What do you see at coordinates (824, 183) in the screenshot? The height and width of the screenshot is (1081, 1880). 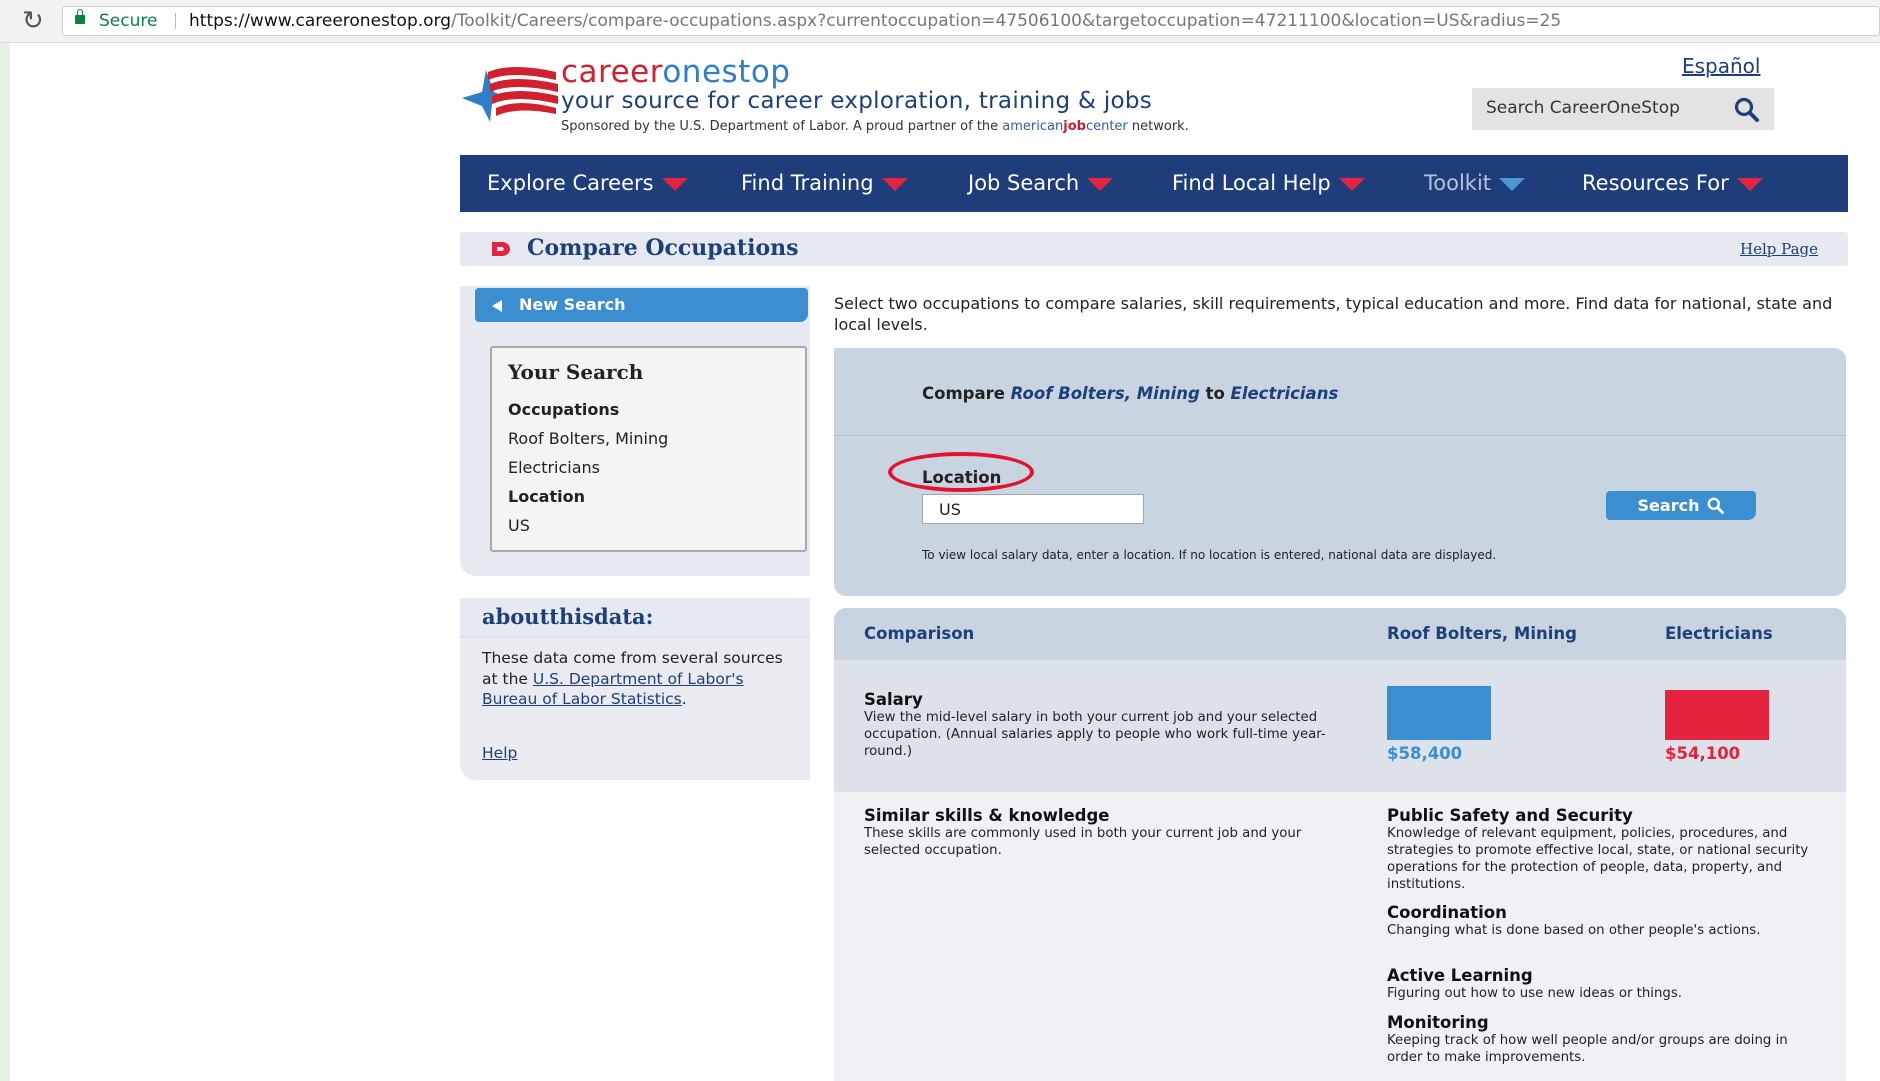 I see `nav-find-training: Find Training` at bounding box center [824, 183].